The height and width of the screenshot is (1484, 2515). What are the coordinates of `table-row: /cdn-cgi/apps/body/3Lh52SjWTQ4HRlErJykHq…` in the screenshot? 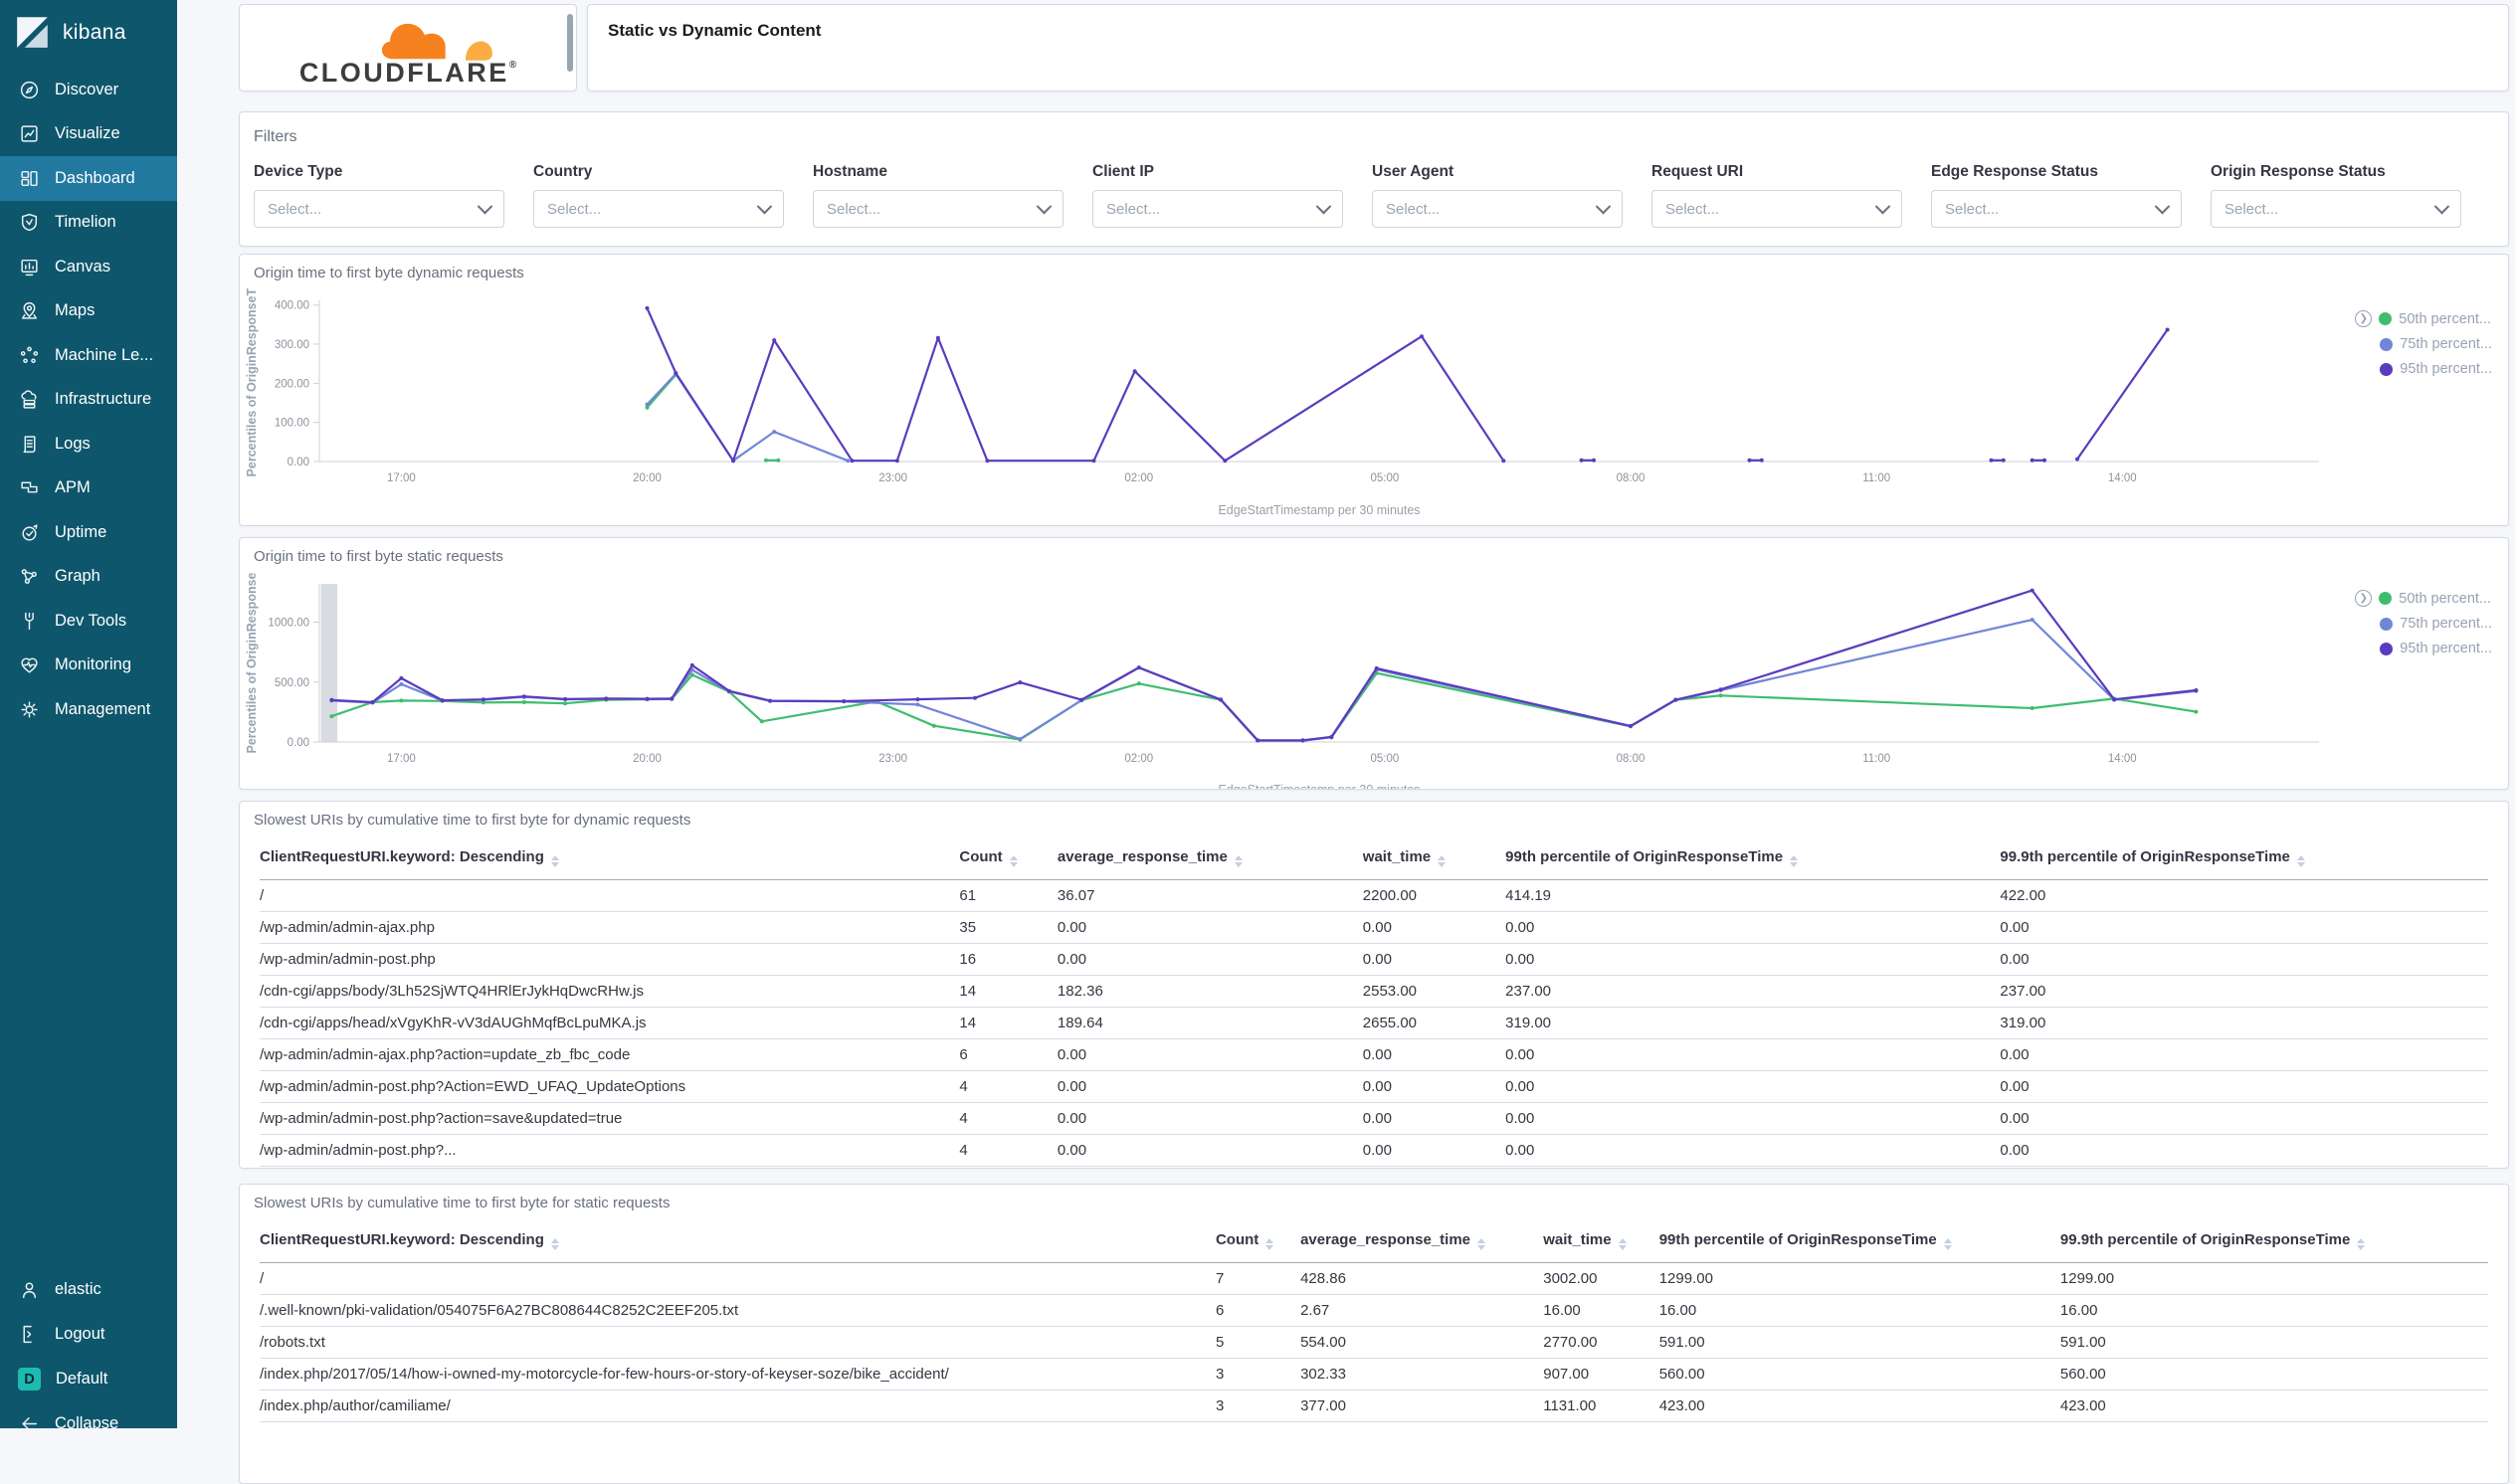 It's located at (1374, 992).